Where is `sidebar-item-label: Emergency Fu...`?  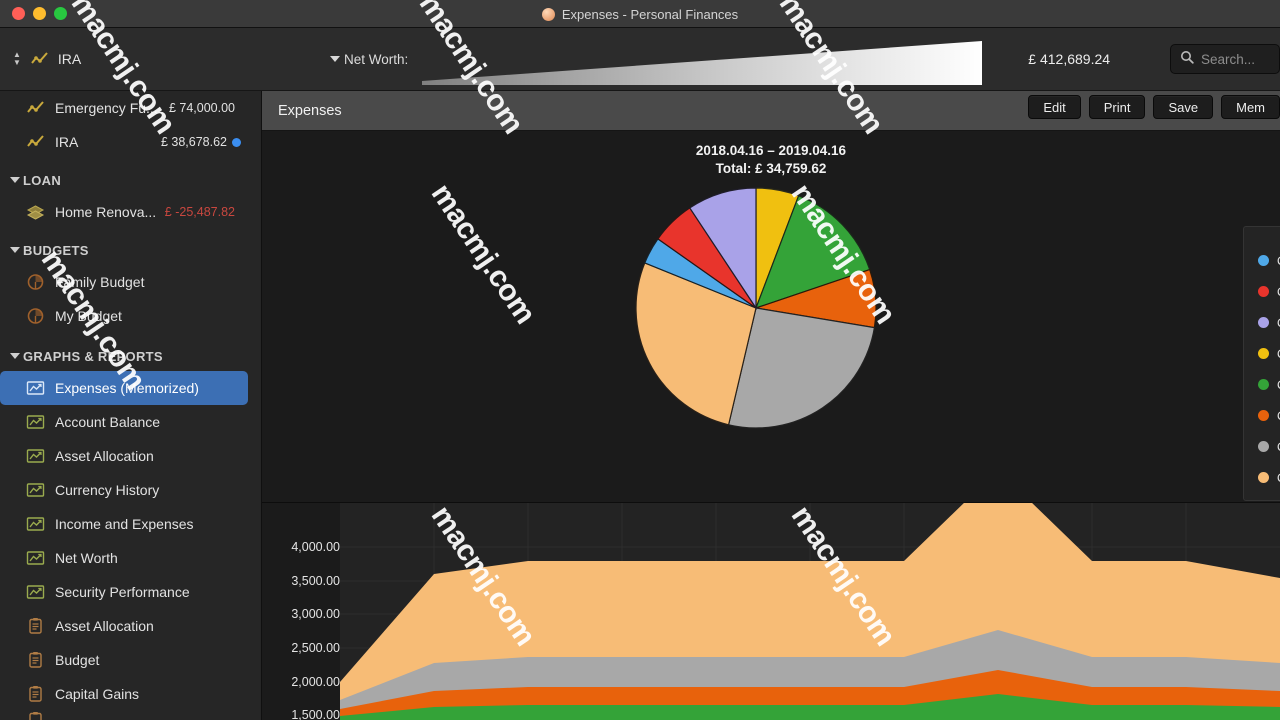
sidebar-item-label: Emergency Fu... is located at coordinates (106, 108).